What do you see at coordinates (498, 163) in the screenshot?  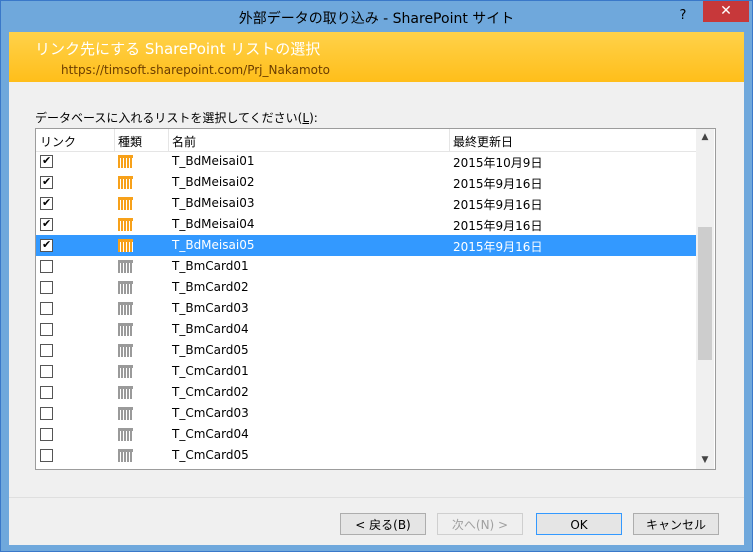 I see `list-modified-date: 2015年10月9日` at bounding box center [498, 163].